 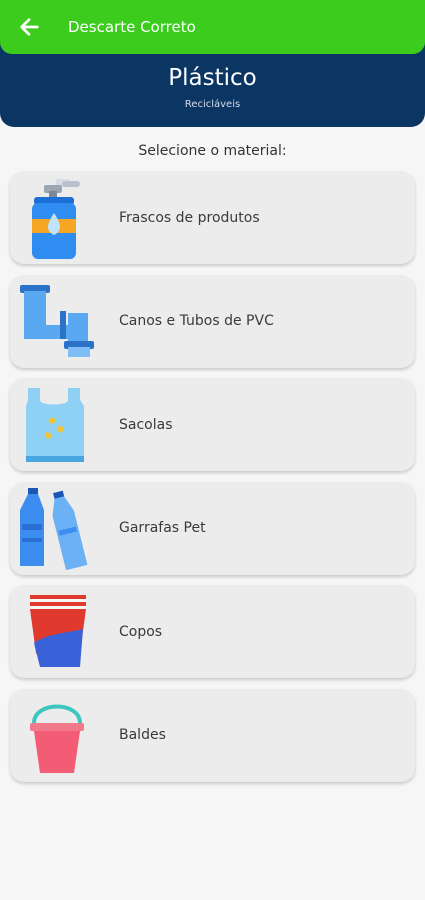 I want to click on category-title: Plástico, so click(x=212, y=78).